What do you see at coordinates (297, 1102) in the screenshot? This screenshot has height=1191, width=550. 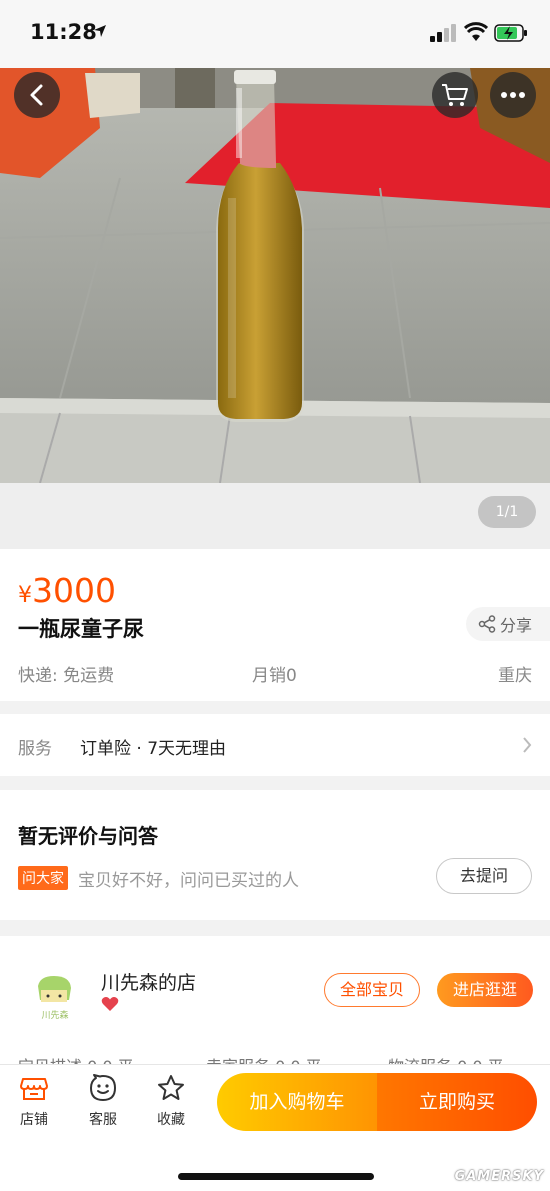 I see `add-to-cart-button: 加入购物车` at bounding box center [297, 1102].